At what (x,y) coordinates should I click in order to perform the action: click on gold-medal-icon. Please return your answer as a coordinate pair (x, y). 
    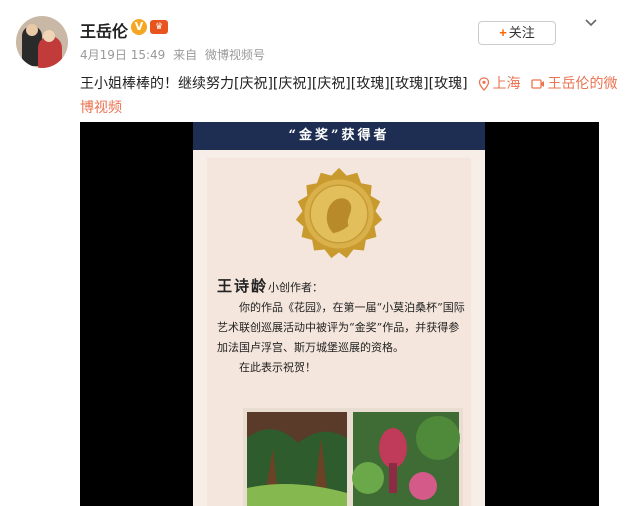
    Looking at the image, I should click on (339, 213).